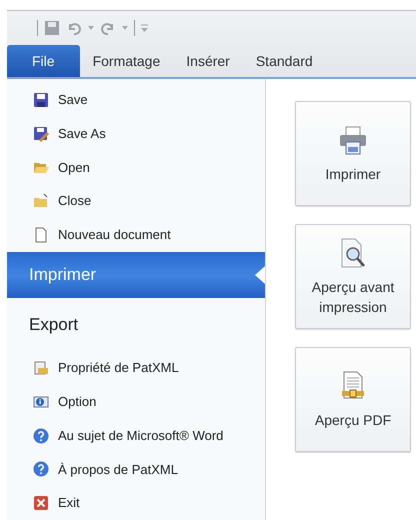 This screenshot has width=416, height=520. What do you see at coordinates (284, 61) in the screenshot?
I see `ribbon-tab: Standard` at bounding box center [284, 61].